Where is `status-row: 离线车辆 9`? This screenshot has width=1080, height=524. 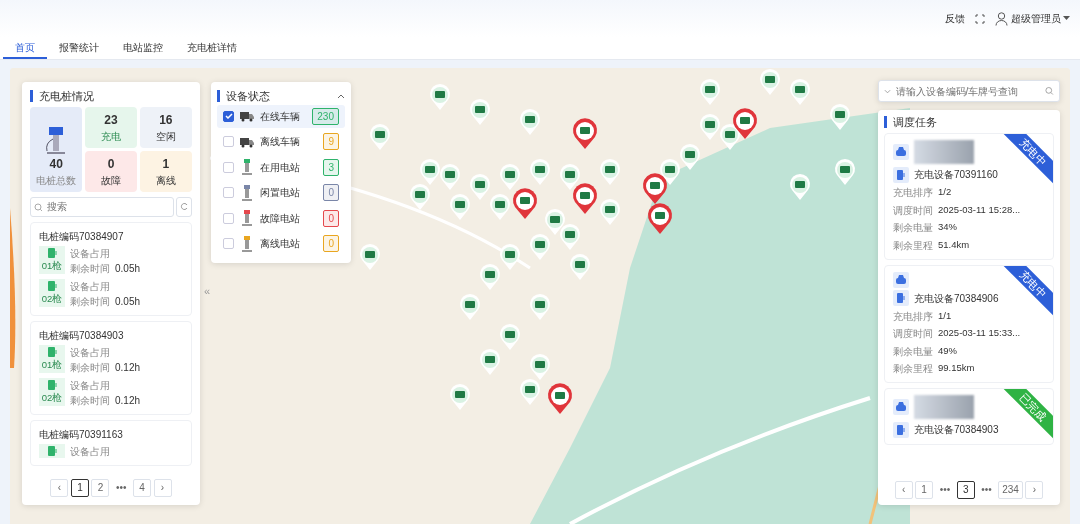 status-row: 离线车辆 9 is located at coordinates (281, 141).